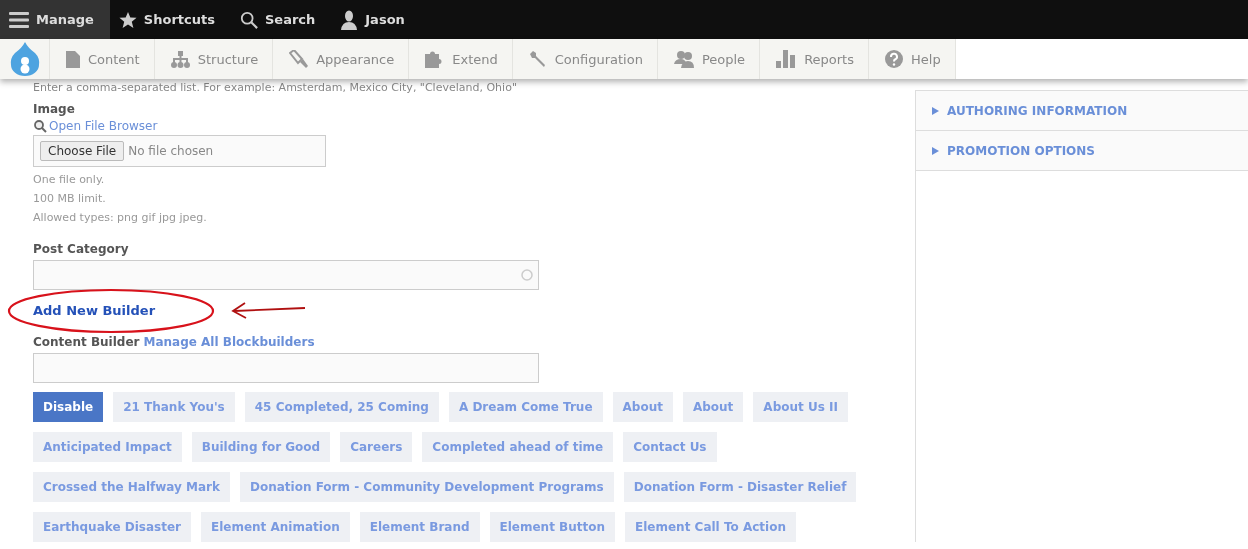 This screenshot has height=549, width=1248. I want to click on toolbar-tab: Shortcuts, so click(170, 19).